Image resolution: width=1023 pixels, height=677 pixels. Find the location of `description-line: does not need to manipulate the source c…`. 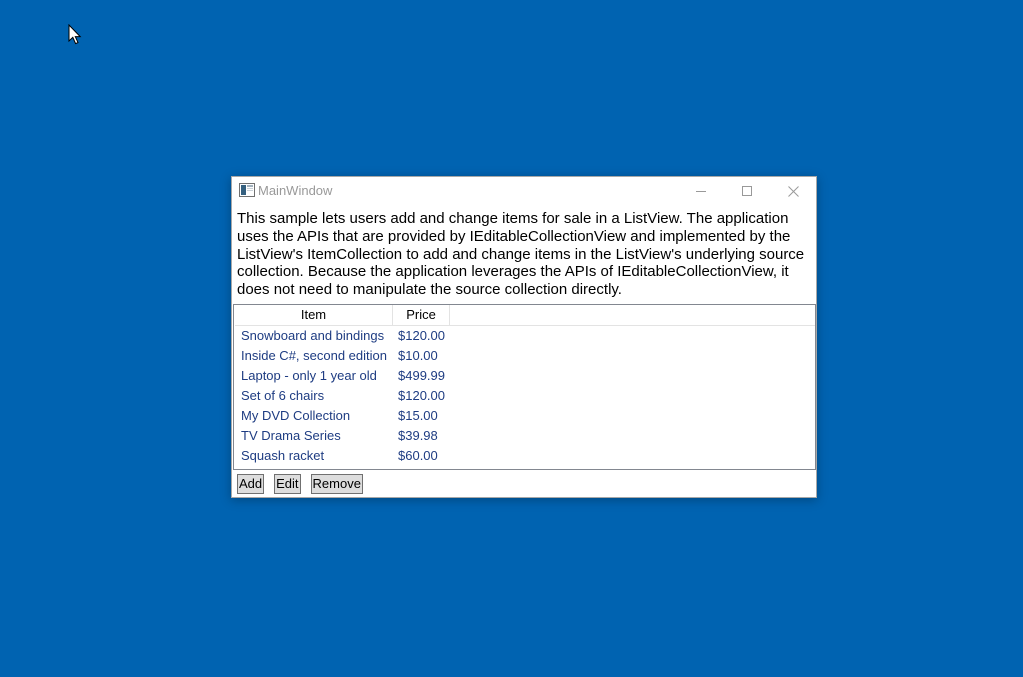

description-line: does not need to manipulate the source c… is located at coordinates (429, 289).